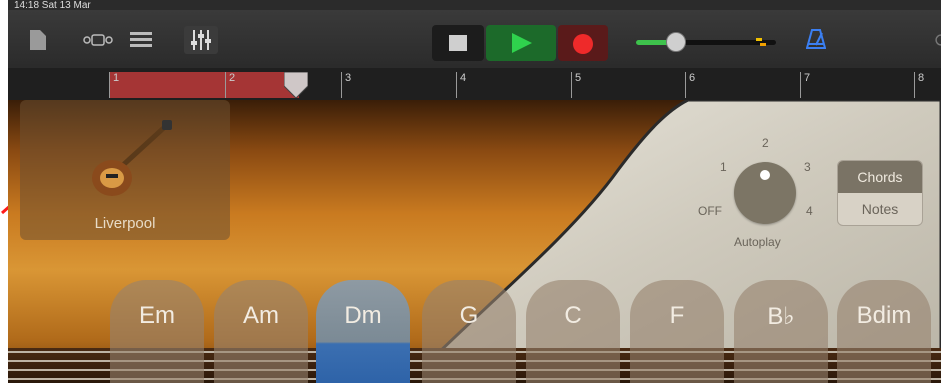  Describe the element at coordinates (807, 167) in the screenshot. I see `autoplay-position-3: 3` at that location.